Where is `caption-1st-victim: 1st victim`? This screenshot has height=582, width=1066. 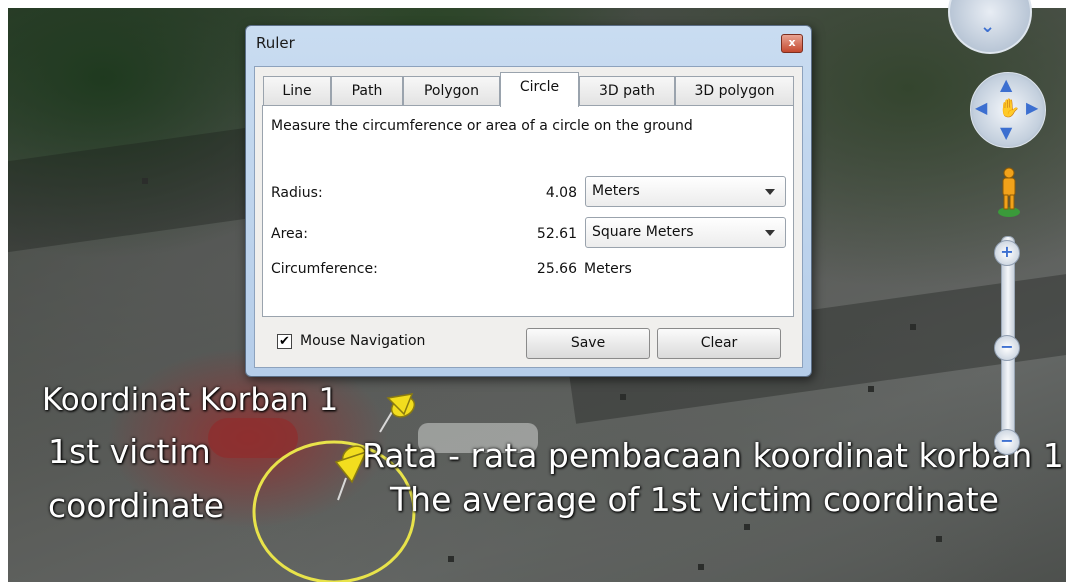
caption-1st-victim: 1st victim is located at coordinates (129, 451).